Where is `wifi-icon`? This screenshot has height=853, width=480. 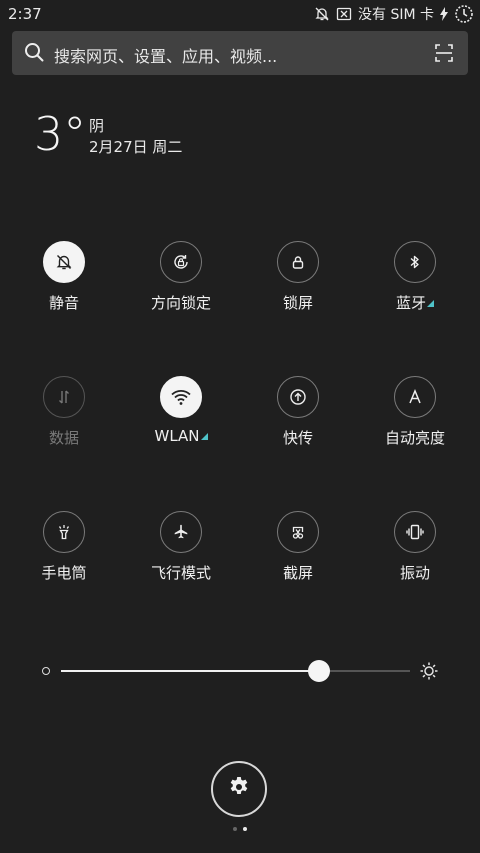
wifi-icon is located at coordinates (181, 397).